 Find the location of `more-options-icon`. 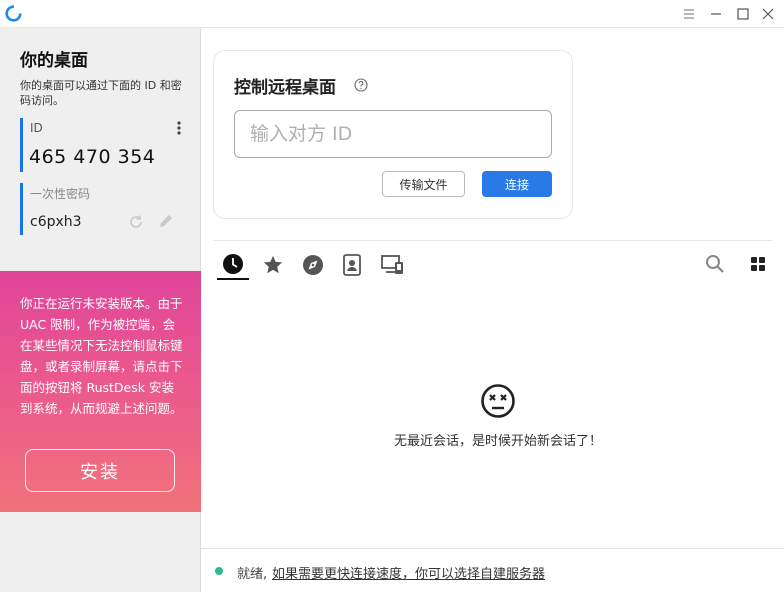

more-options-icon is located at coordinates (179, 128).